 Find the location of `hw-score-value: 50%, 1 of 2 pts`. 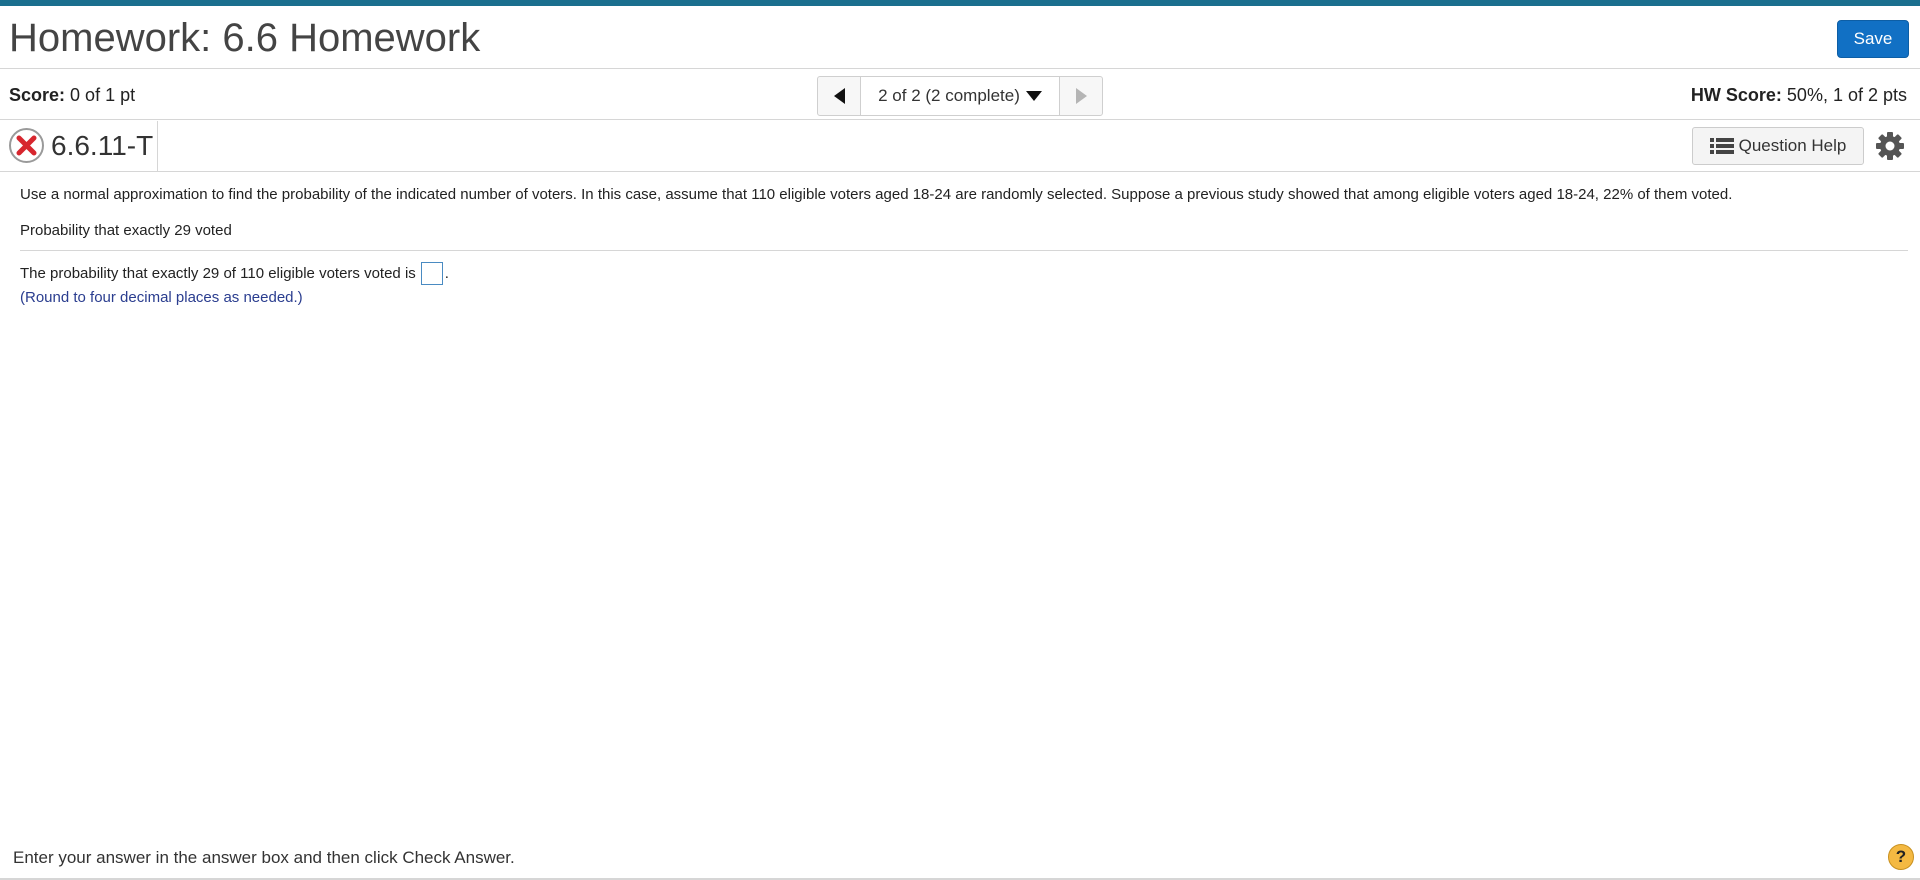

hw-score-value: 50%, 1 of 2 pts is located at coordinates (1846, 95).